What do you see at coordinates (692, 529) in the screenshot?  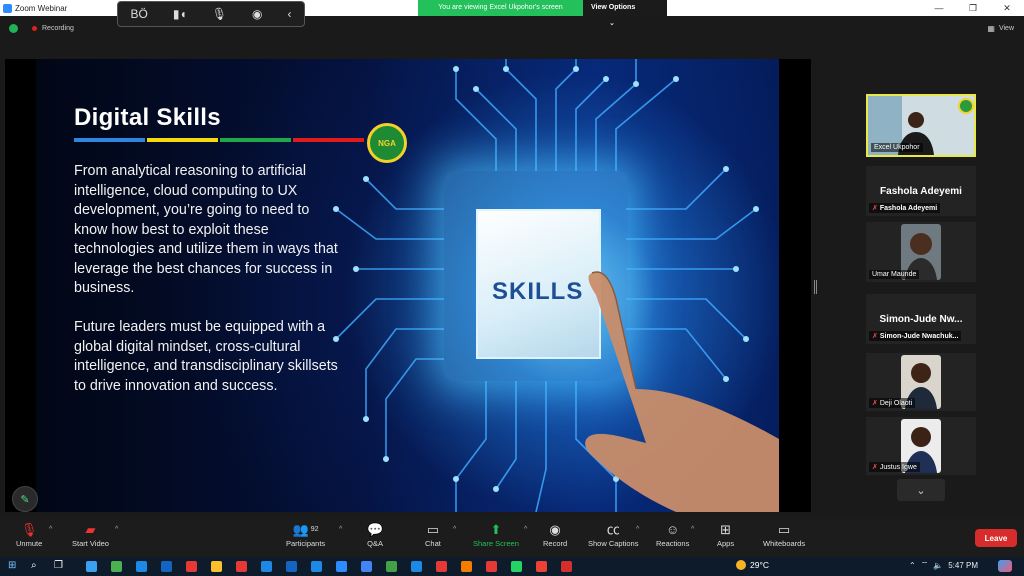 I see `reactions-options-caret: ^` at bounding box center [692, 529].